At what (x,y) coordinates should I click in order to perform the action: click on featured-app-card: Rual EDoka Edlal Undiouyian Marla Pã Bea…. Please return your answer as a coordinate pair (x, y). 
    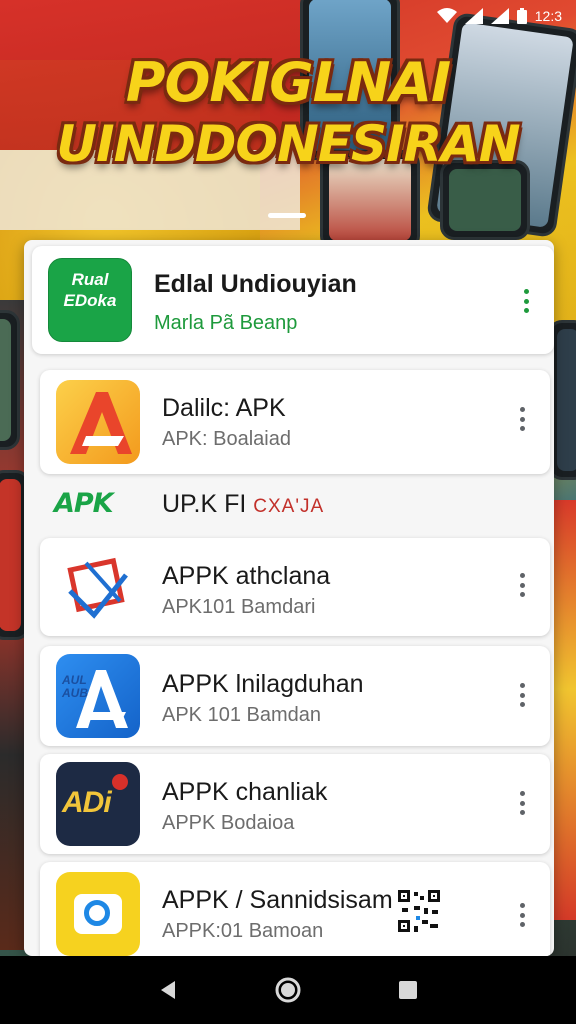
    Looking at the image, I should click on (293, 300).